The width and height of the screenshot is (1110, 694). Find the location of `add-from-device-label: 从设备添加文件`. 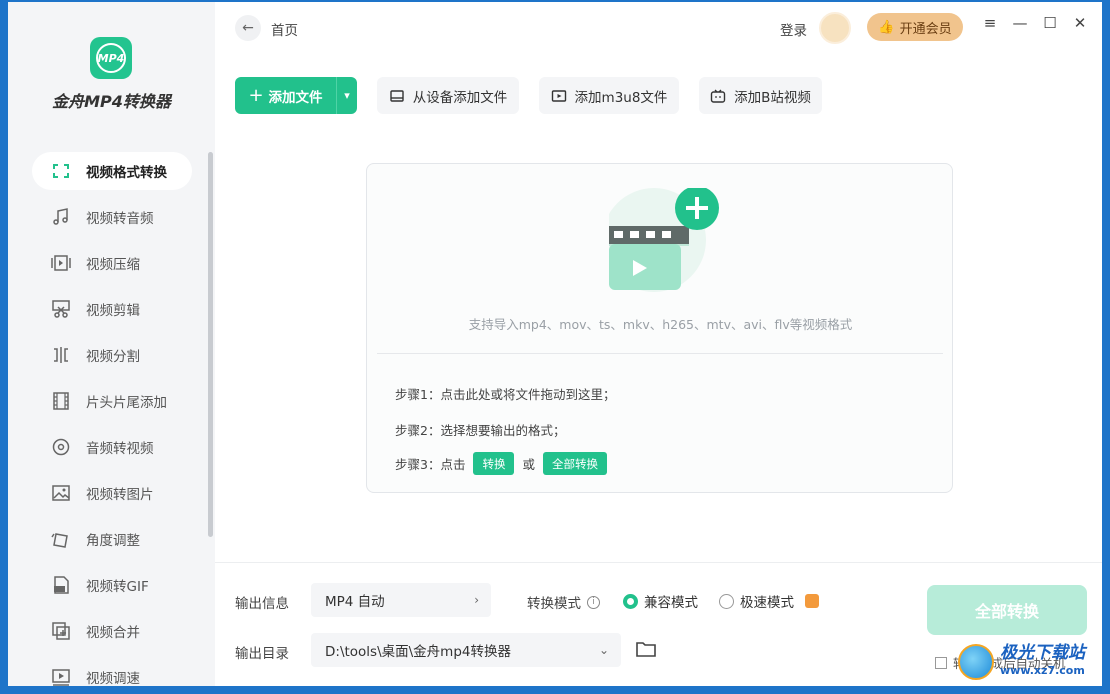

add-from-device-label: 从设备添加文件 is located at coordinates (460, 97).